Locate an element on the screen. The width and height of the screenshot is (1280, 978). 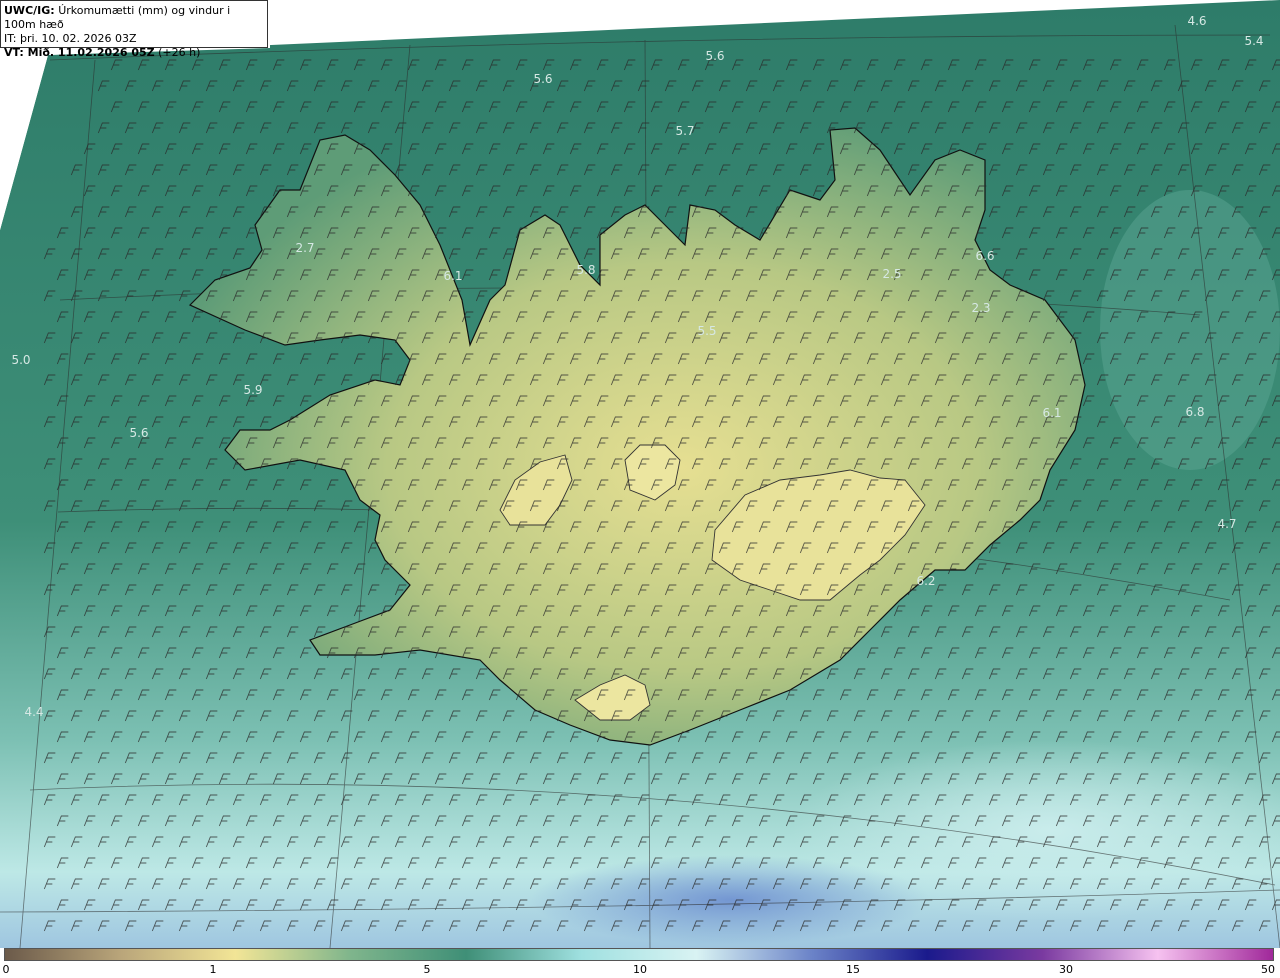
valid-time: VT: Mið. 11.02.2026 05Z is located at coordinates (79, 52).